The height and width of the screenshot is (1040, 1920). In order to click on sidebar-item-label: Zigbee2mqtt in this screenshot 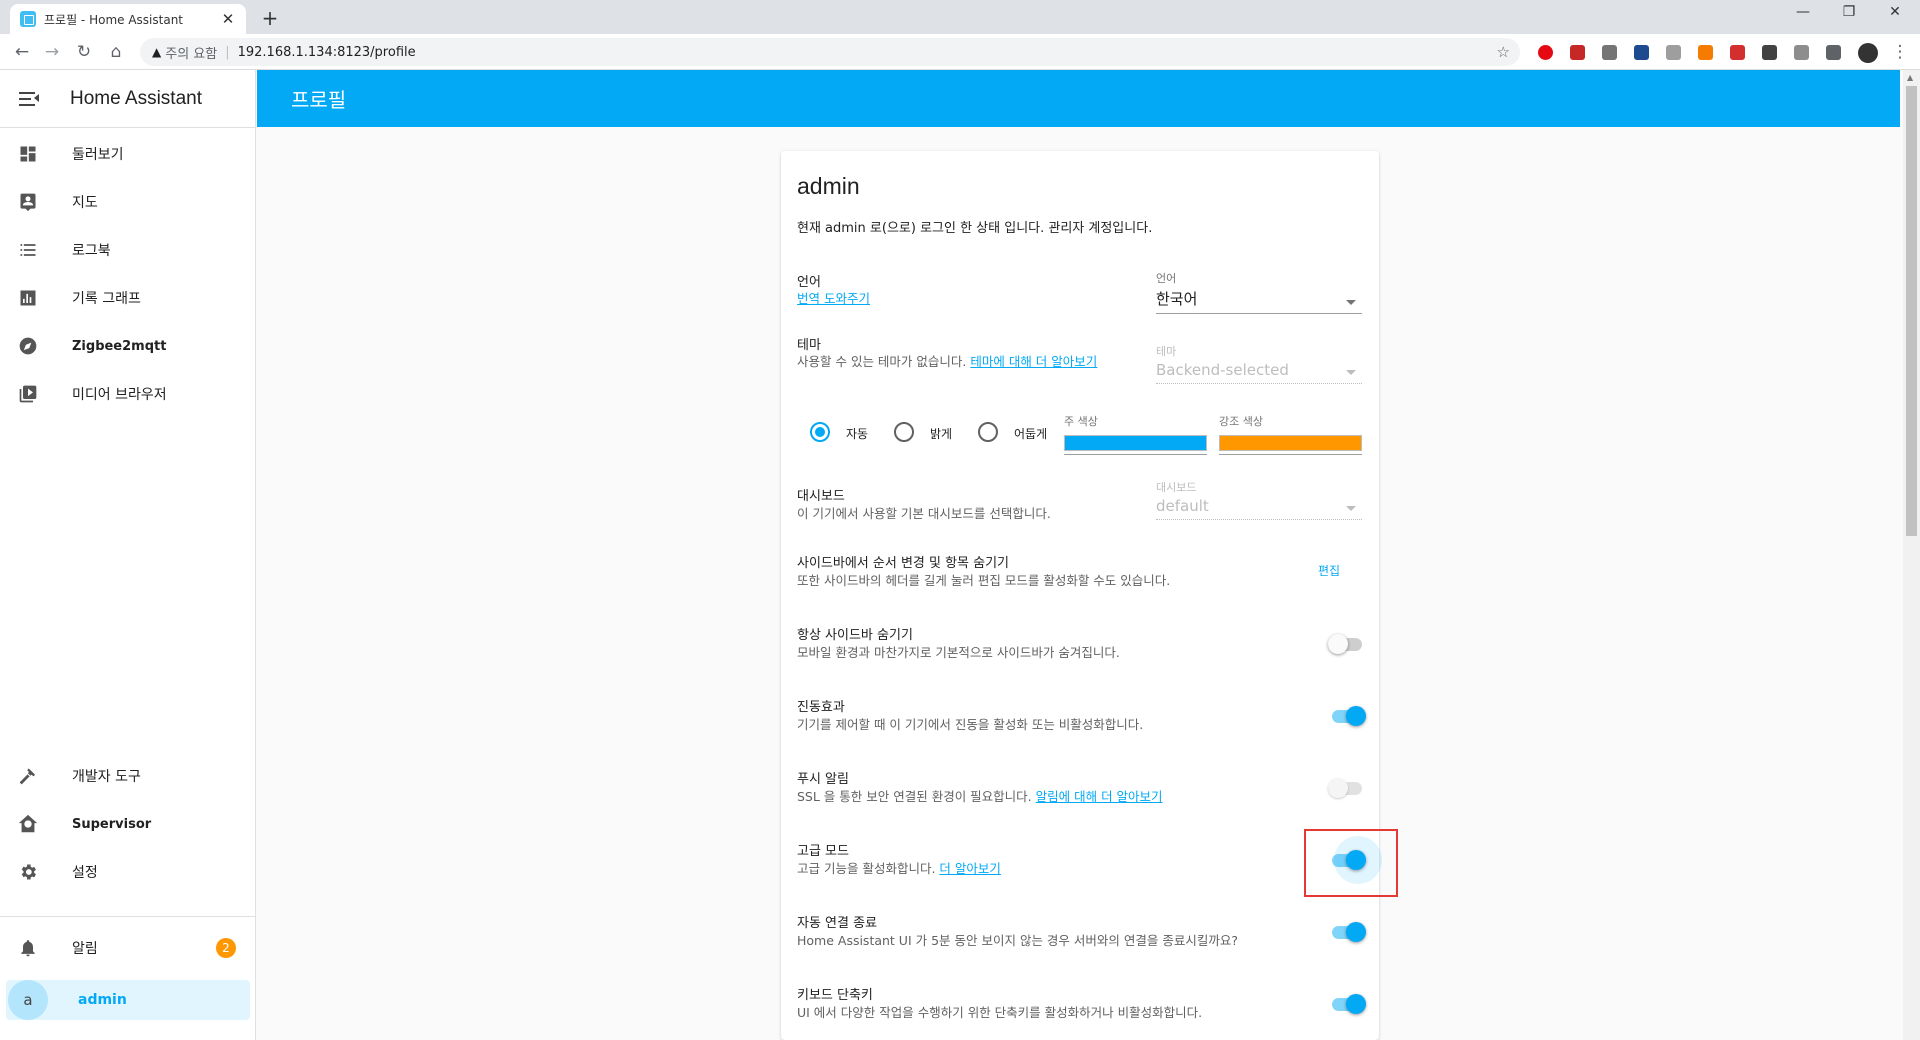, I will do `click(119, 346)`.